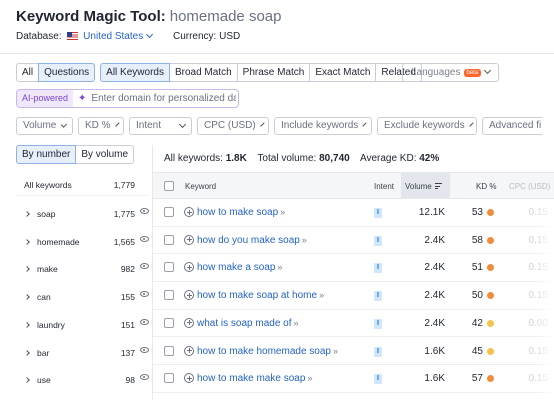 This screenshot has height=400, width=554. I want to click on group-label: can, so click(44, 297).